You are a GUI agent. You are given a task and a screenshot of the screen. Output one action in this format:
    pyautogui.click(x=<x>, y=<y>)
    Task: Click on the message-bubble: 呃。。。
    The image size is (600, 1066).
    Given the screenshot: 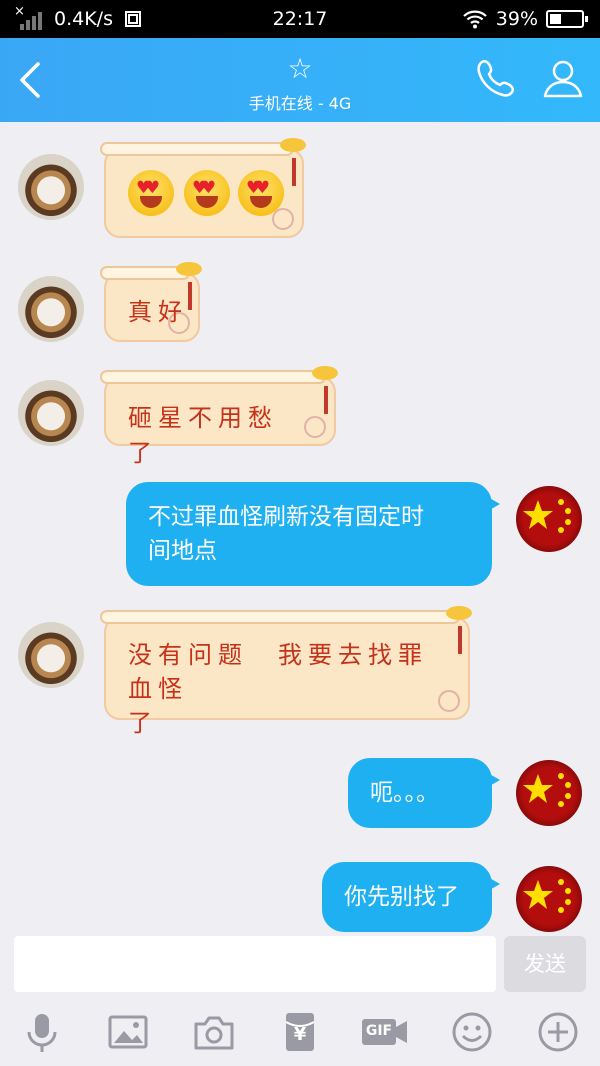 What is the action you would take?
    pyautogui.click(x=424, y=793)
    